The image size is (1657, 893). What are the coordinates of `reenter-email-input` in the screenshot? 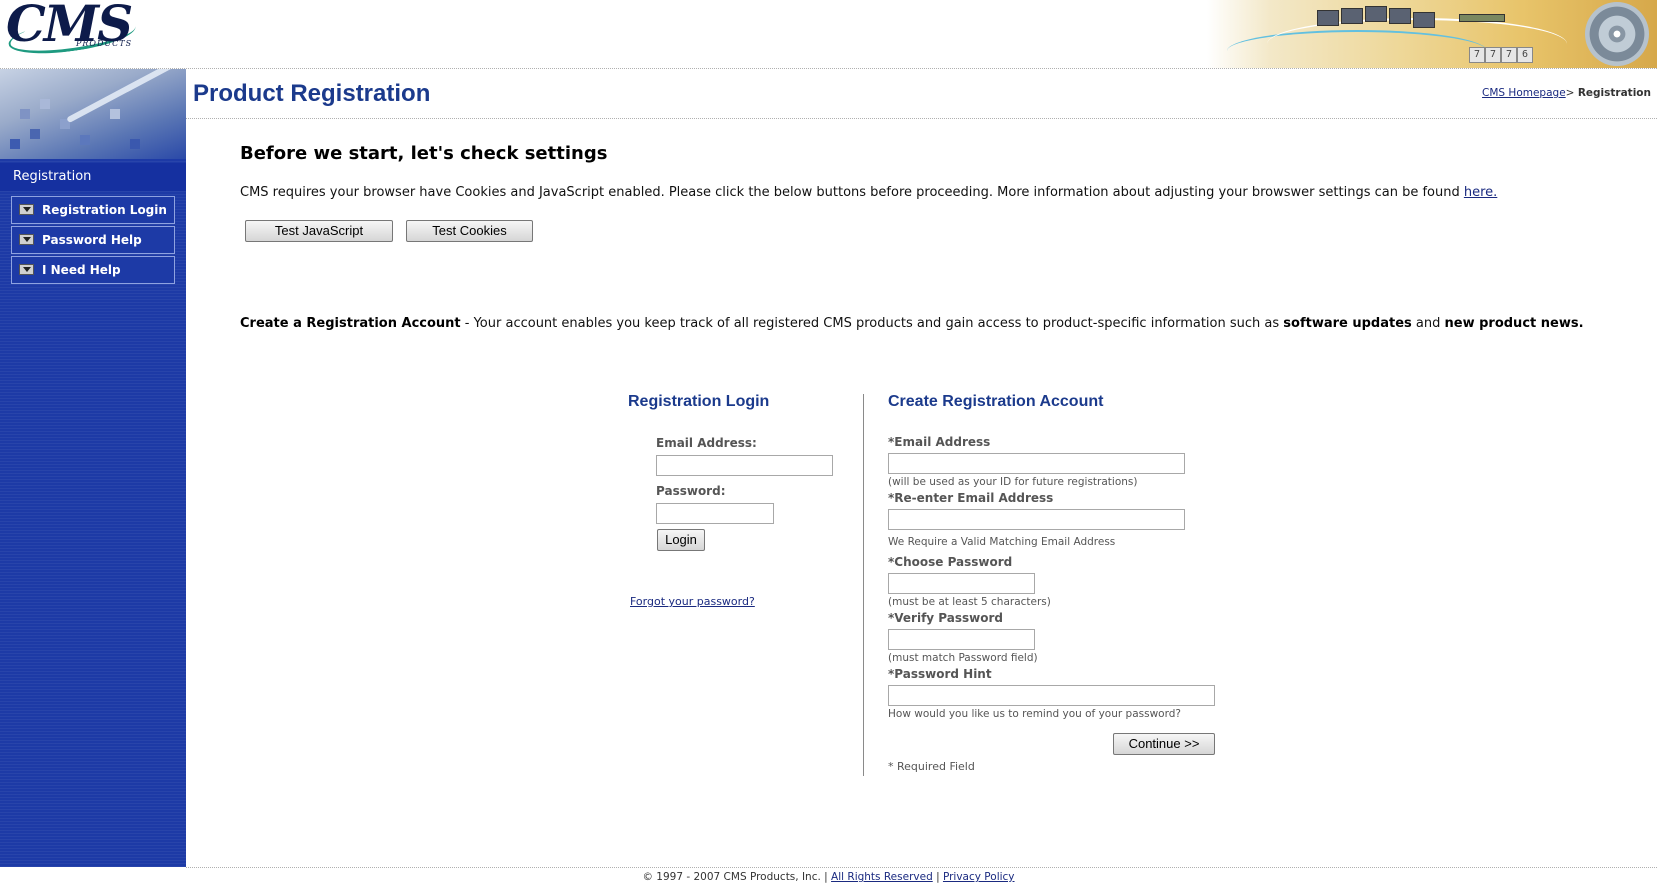 It's located at (1036, 519).